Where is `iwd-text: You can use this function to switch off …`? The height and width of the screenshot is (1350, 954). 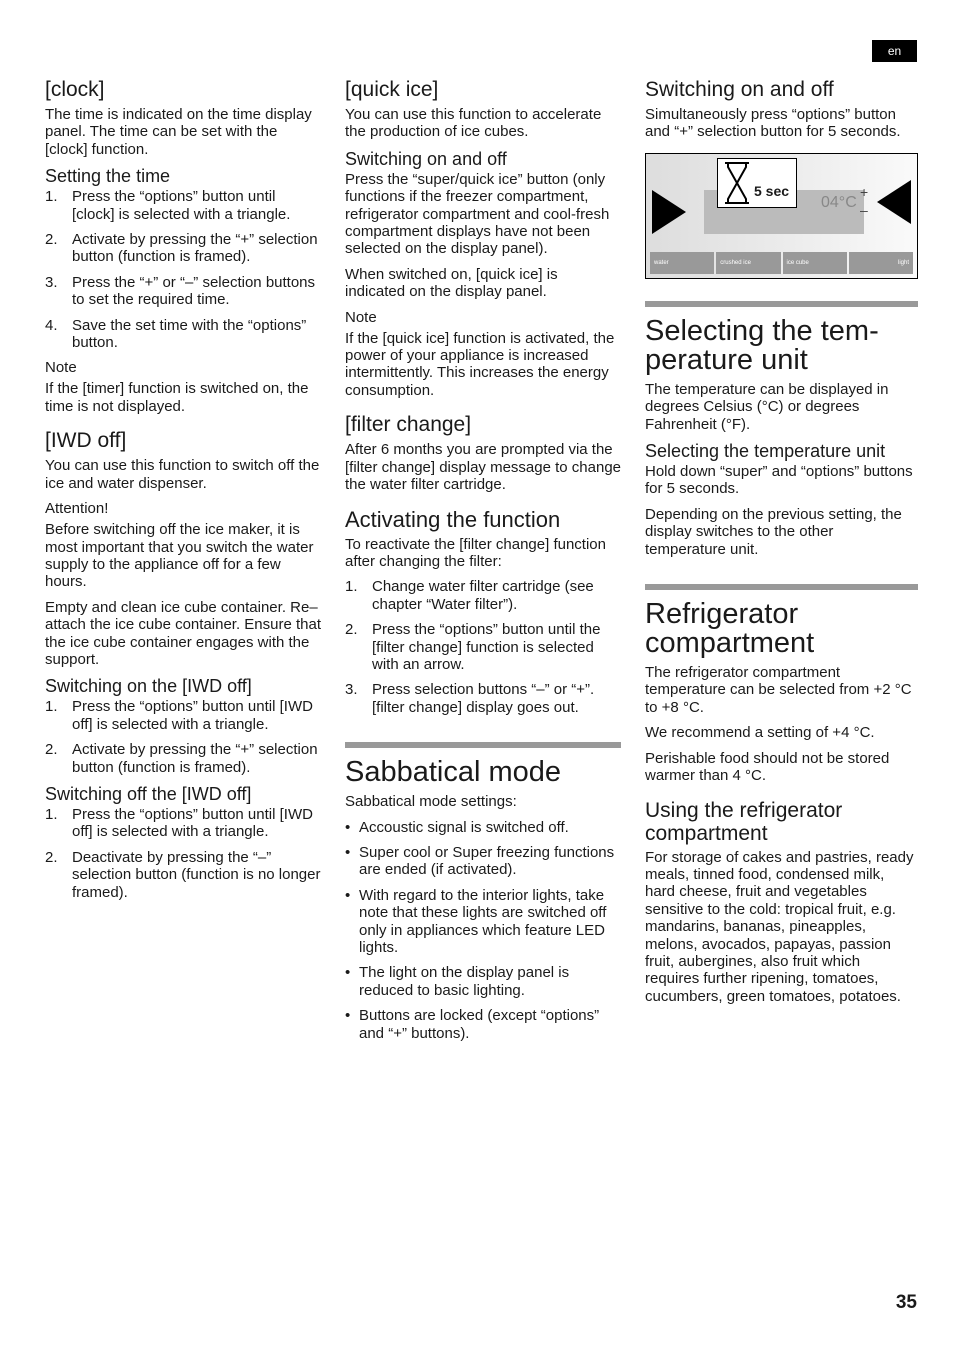
iwd-text: You can use this function to switch off … is located at coordinates (182, 474).